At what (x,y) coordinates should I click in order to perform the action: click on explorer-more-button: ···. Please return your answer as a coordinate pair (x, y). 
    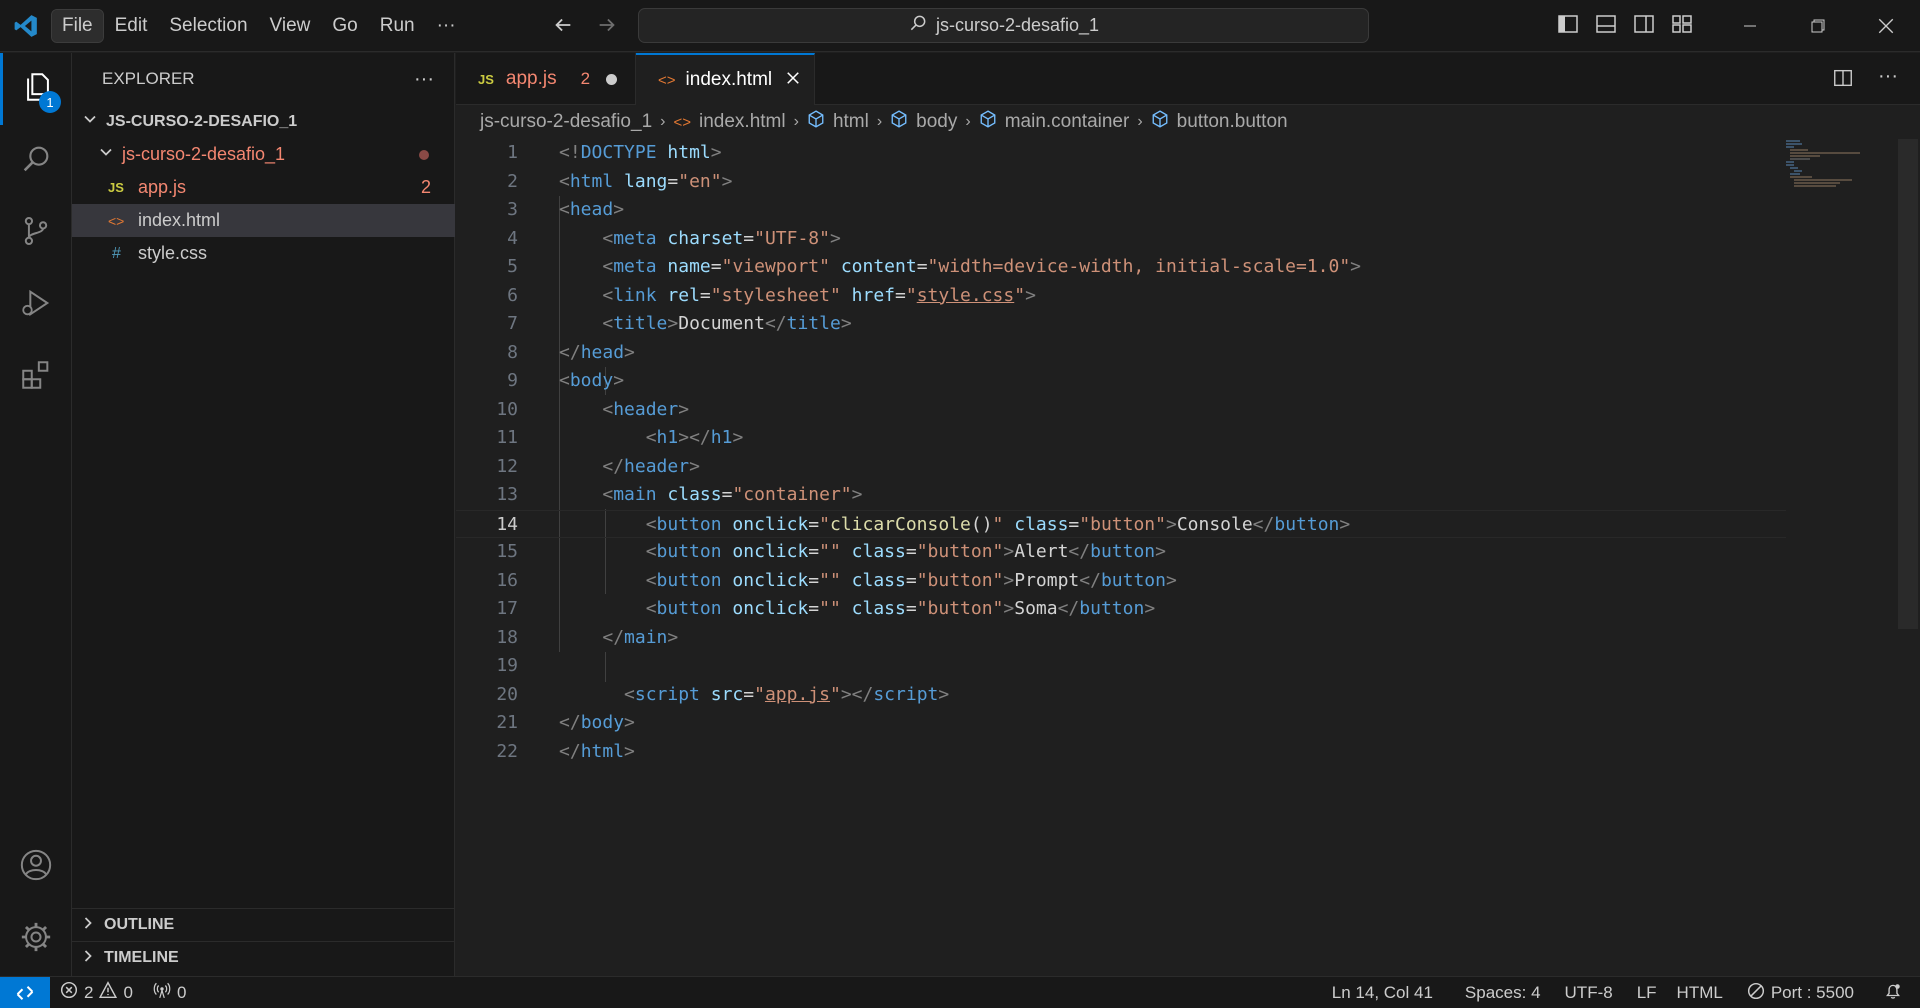
    Looking at the image, I should click on (424, 79).